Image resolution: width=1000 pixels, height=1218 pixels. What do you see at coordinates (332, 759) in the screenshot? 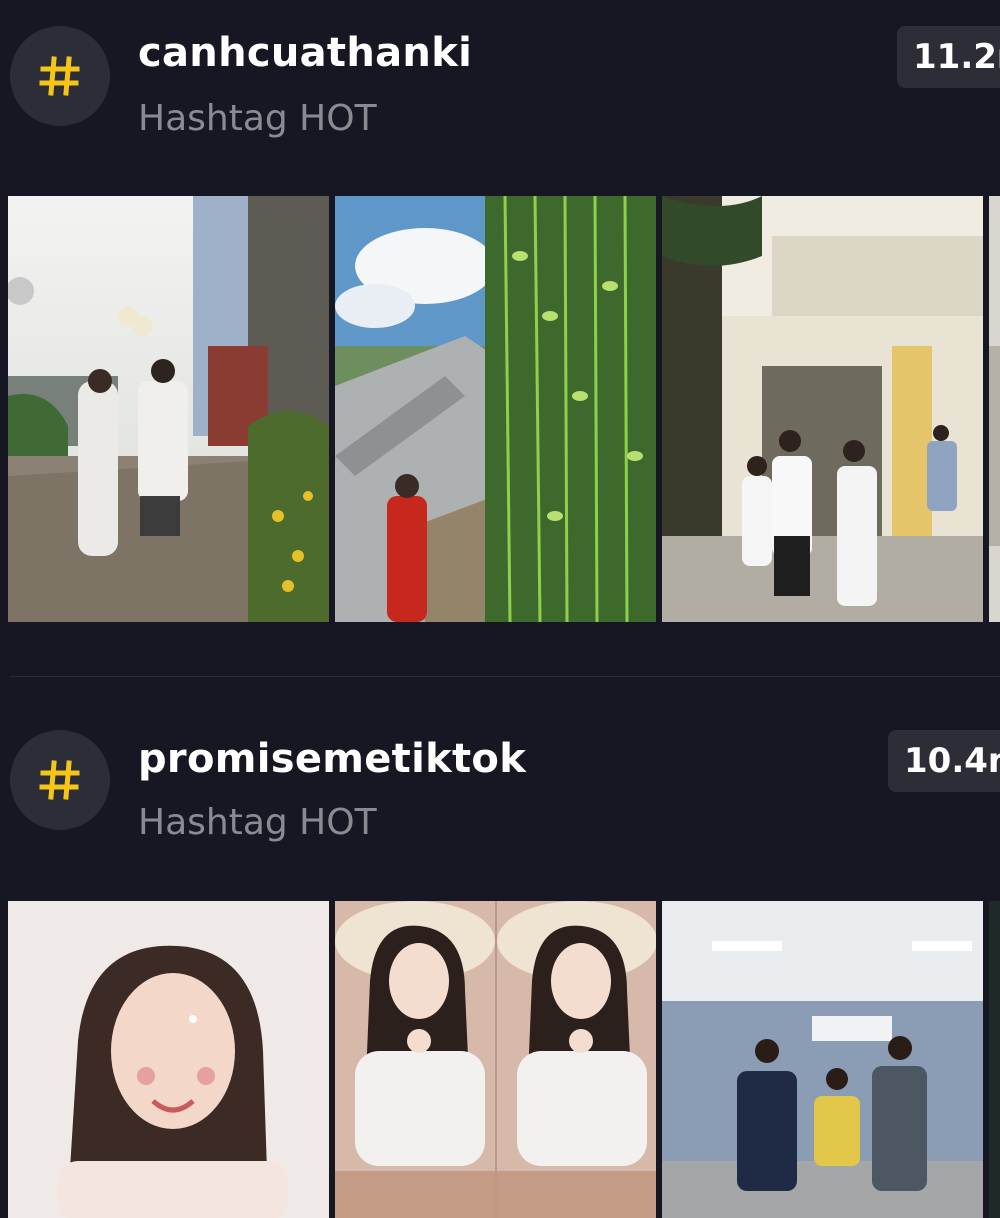
I see `hashtag-title: promisemetiktok` at bounding box center [332, 759].